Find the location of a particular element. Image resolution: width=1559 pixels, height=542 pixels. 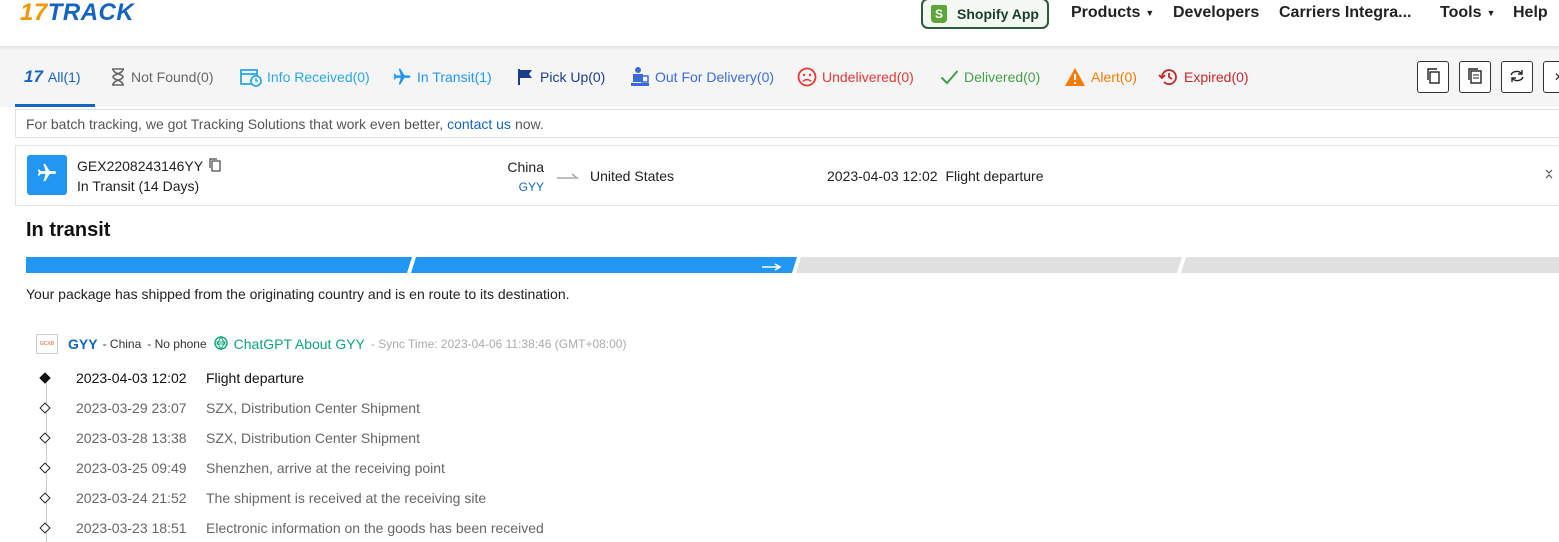

nav-tools: Tools ▼ is located at coordinates (1467, 13).